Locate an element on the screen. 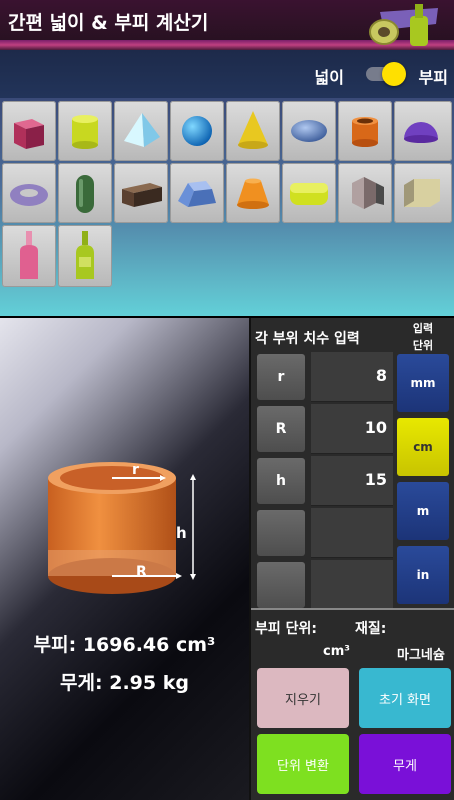 The width and height of the screenshot is (454, 800). mode-toggle-bar: 넓이 부피 is located at coordinates (227, 74).